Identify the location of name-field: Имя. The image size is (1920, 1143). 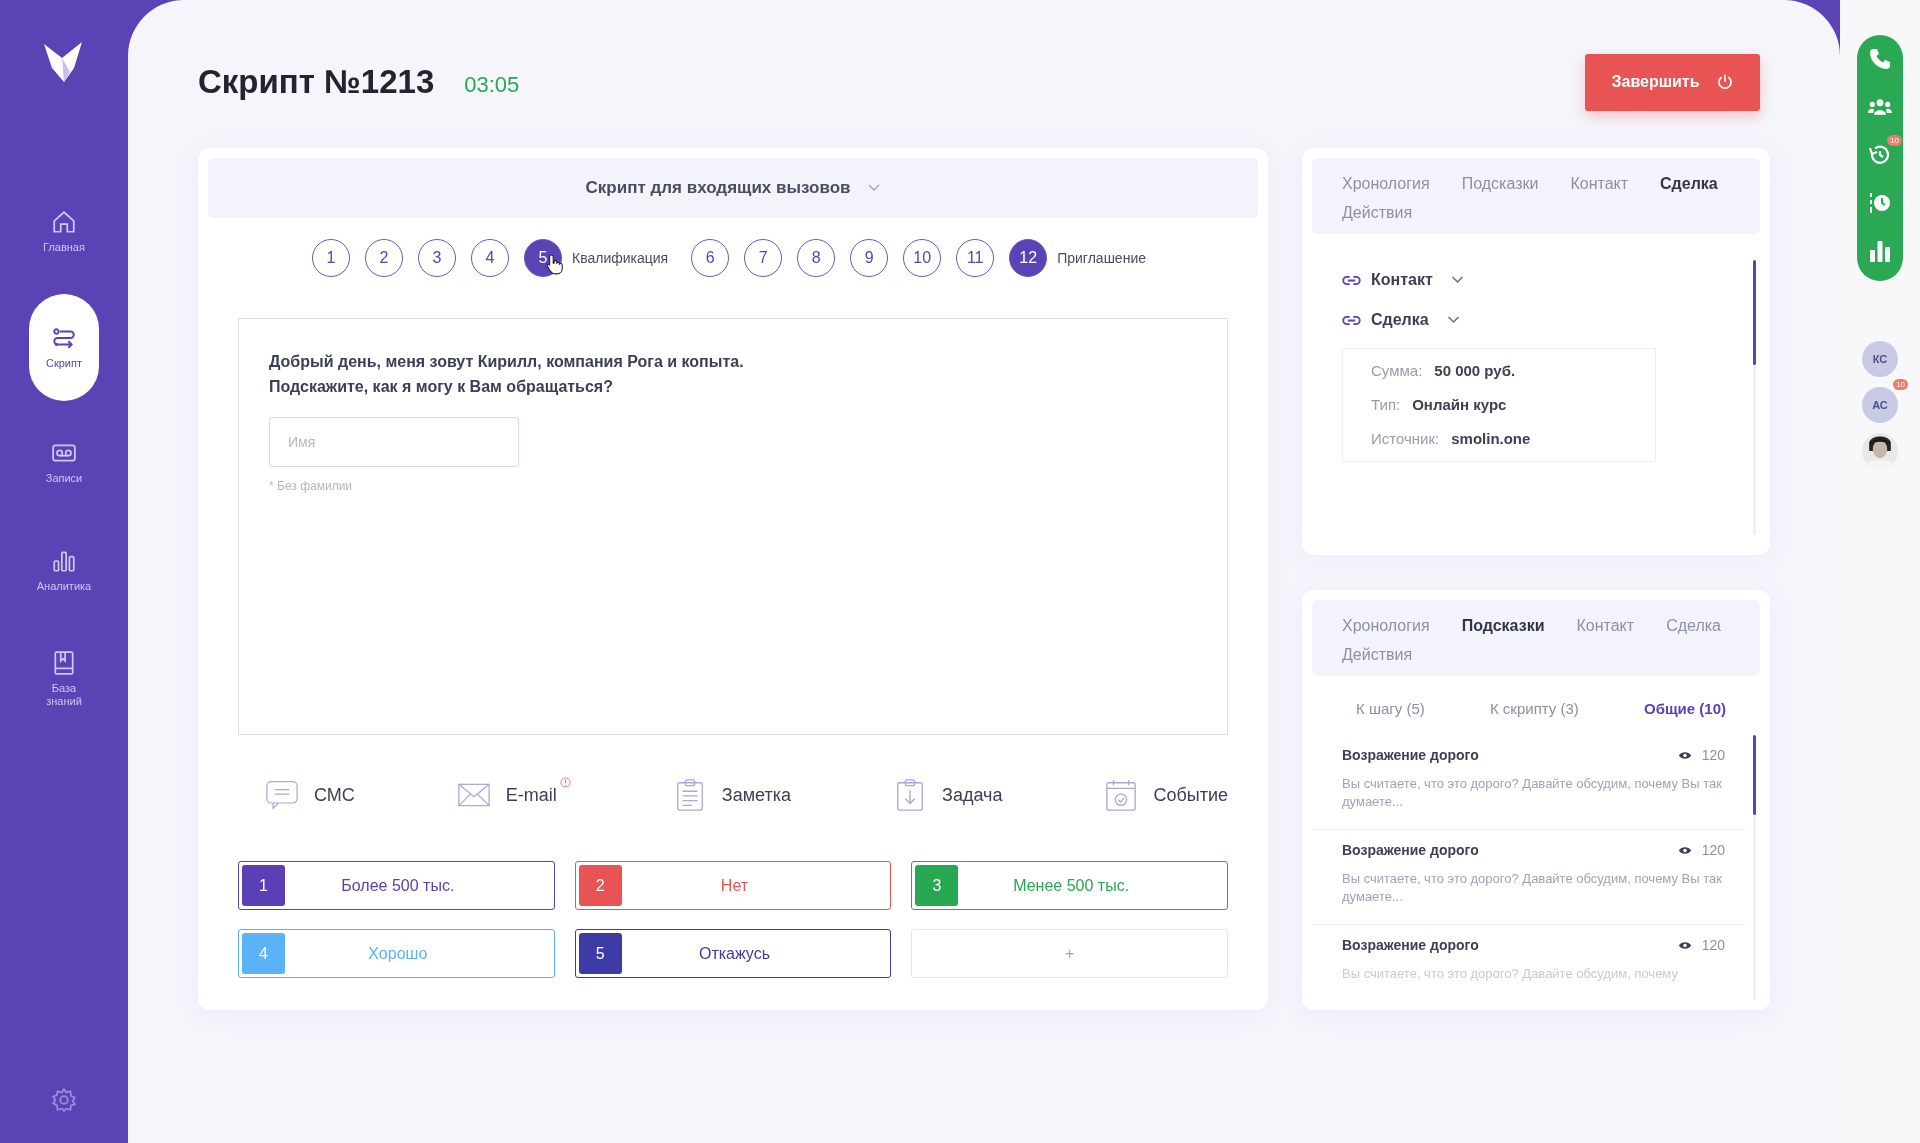
(394, 442).